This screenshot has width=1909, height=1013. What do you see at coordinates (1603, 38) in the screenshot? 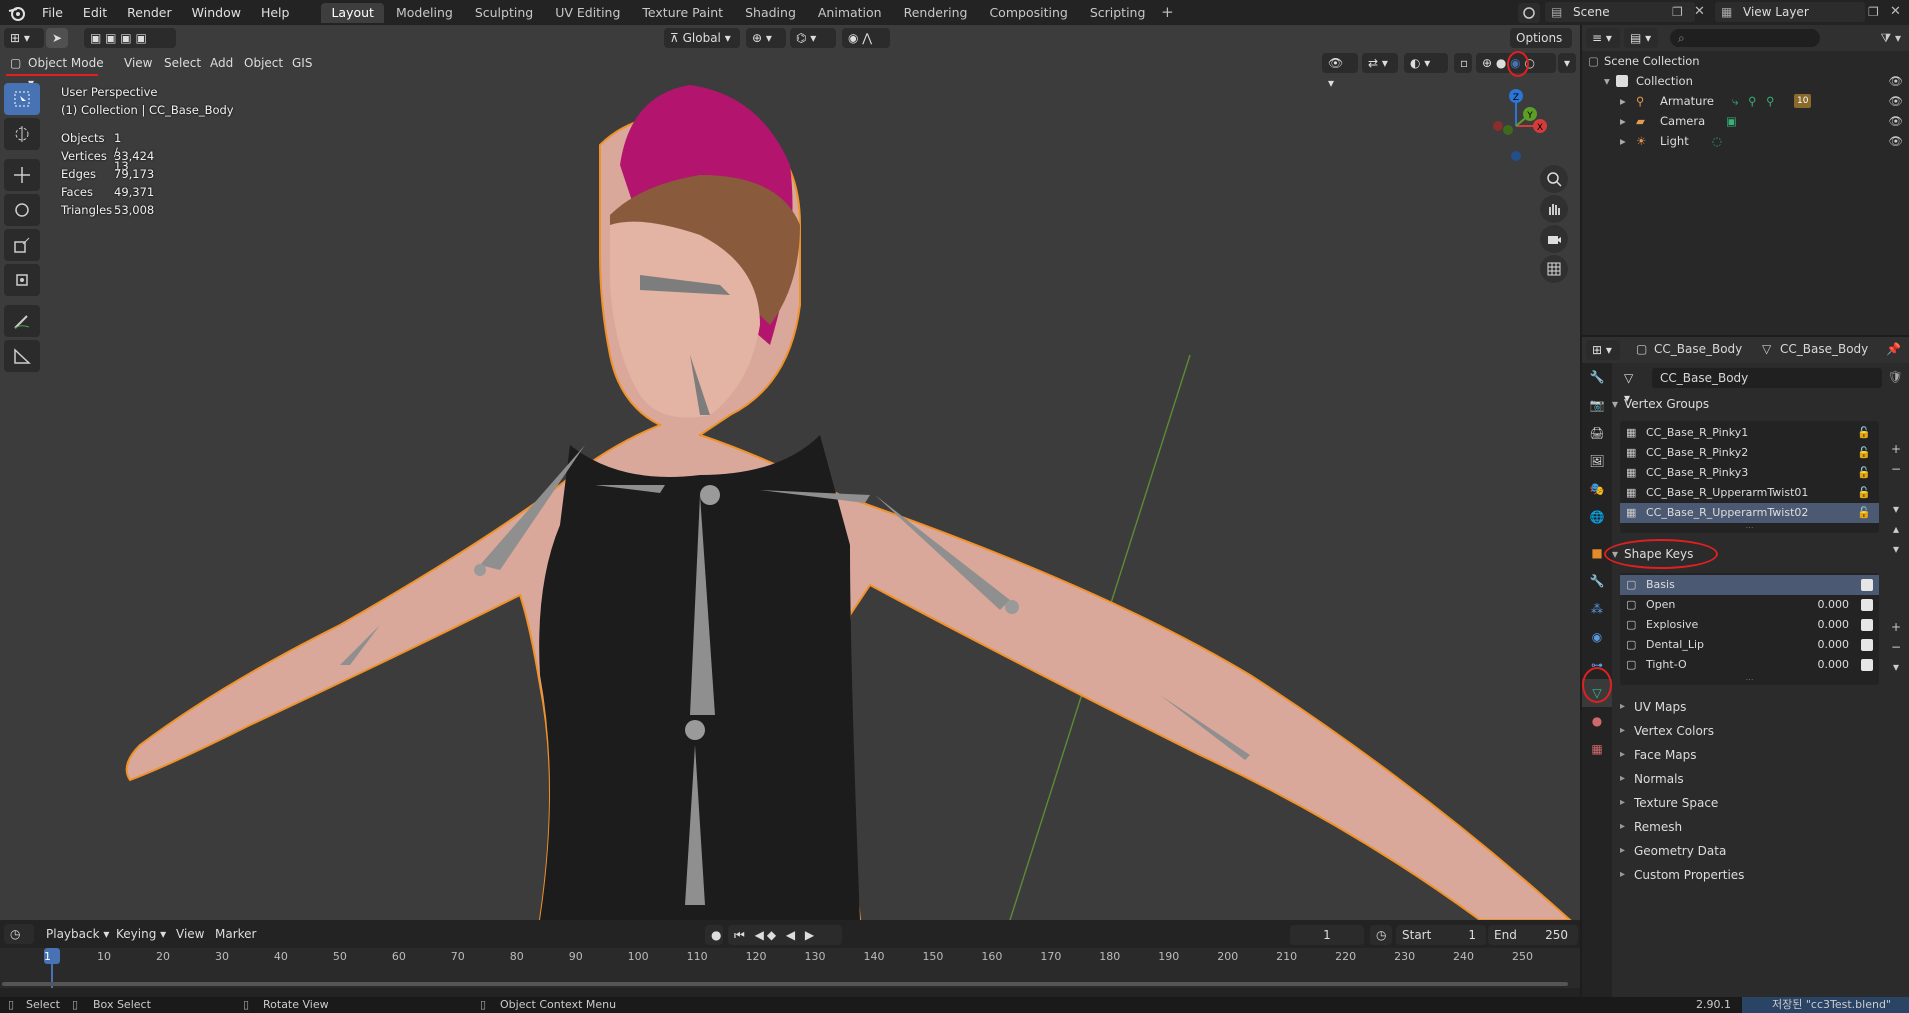
I see `outliner-editor-icon: ≡ ▾` at bounding box center [1603, 38].